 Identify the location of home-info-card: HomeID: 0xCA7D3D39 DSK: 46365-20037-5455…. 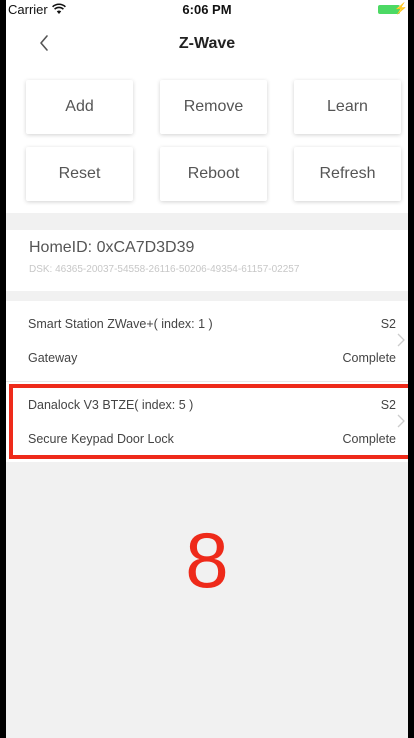
(207, 260).